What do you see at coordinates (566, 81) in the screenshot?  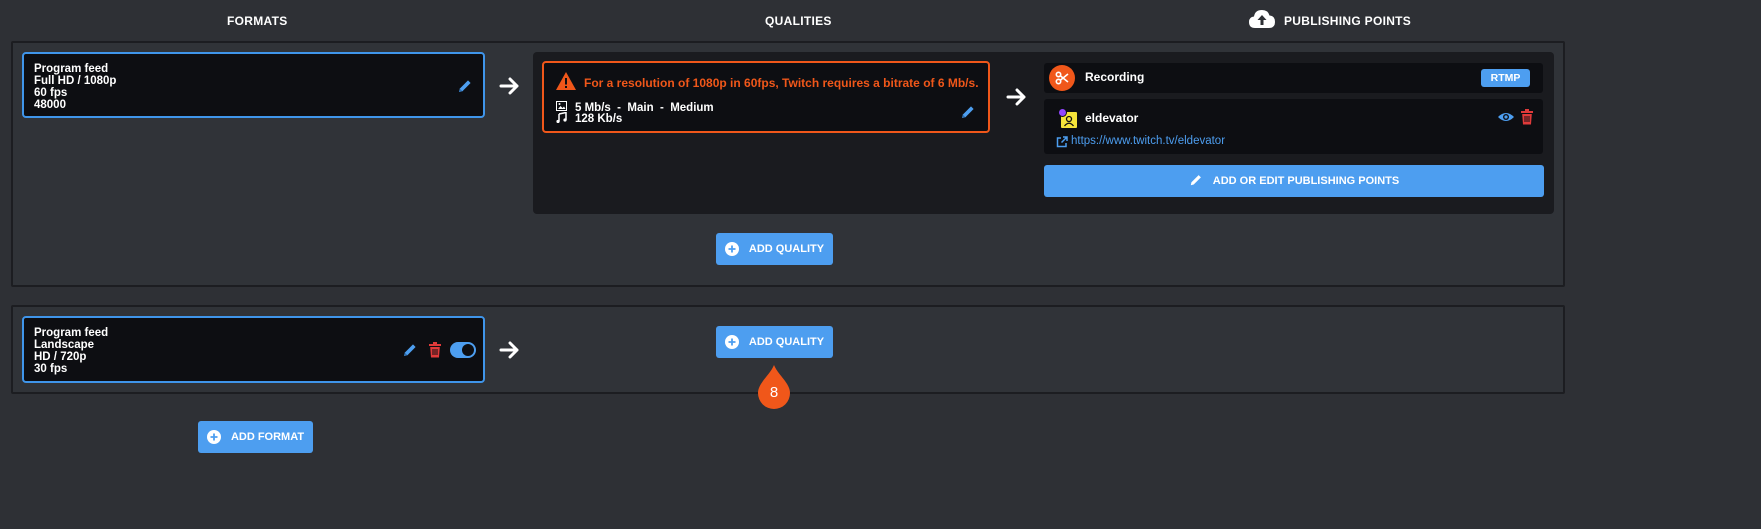 I see `warning-icon` at bounding box center [566, 81].